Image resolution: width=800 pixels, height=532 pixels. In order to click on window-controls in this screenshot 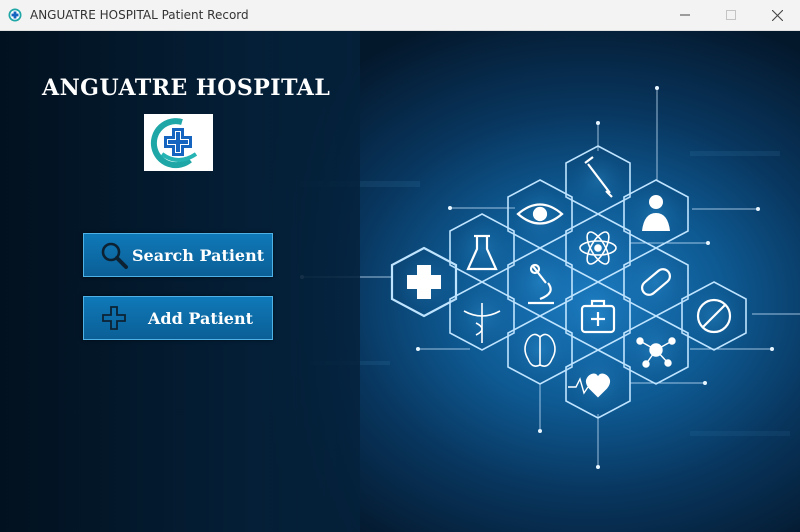, I will do `click(731, 15)`.